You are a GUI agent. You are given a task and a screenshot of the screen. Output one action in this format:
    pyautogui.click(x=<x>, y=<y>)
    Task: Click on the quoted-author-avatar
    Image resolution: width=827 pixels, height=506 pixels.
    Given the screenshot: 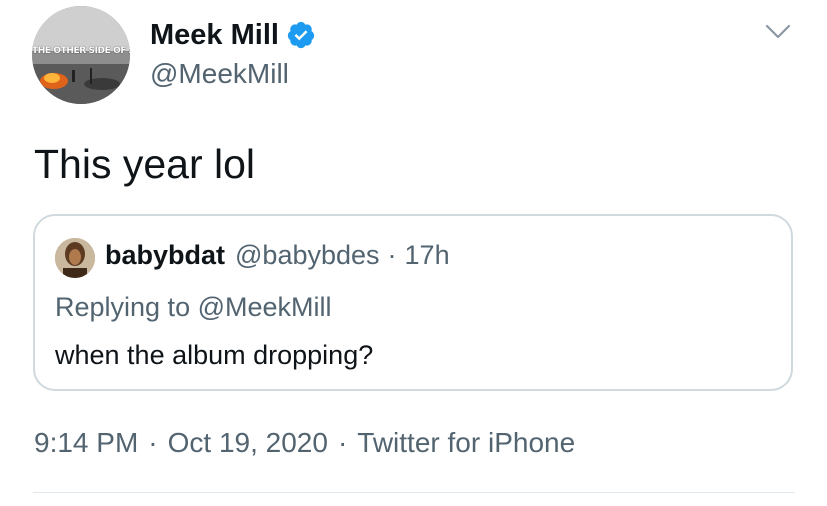 What is the action you would take?
    pyautogui.click(x=75, y=258)
    